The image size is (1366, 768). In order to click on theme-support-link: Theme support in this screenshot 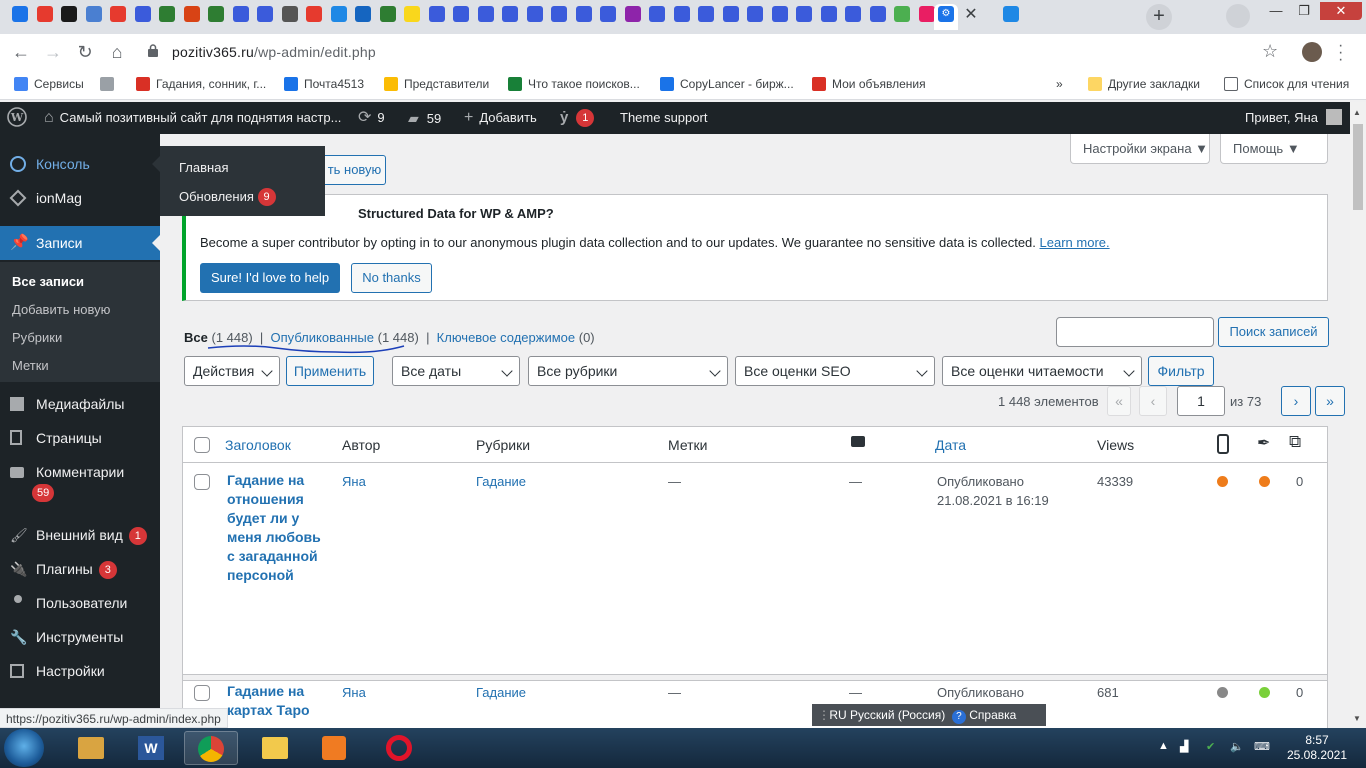, I will do `click(663, 118)`.